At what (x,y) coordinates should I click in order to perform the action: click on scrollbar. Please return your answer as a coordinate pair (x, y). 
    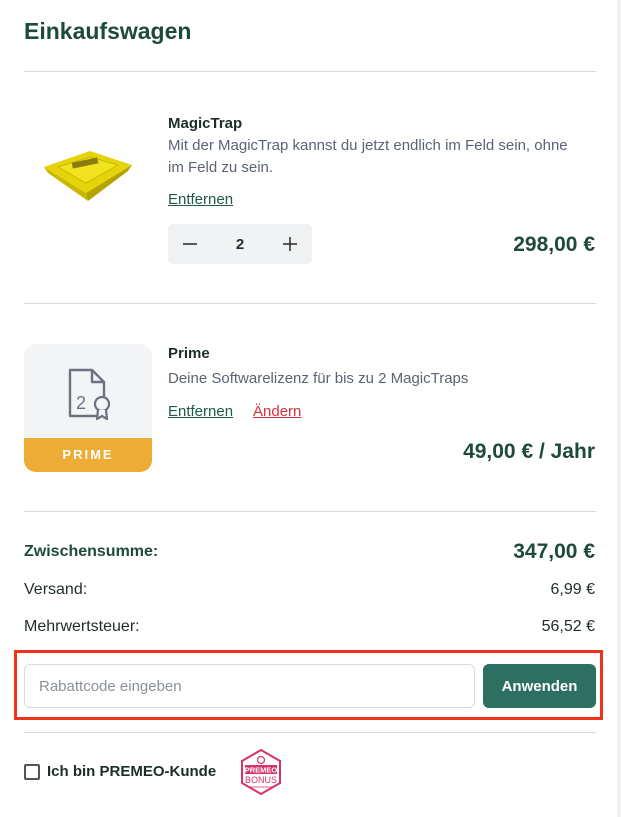
    Looking at the image, I should click on (619, 408).